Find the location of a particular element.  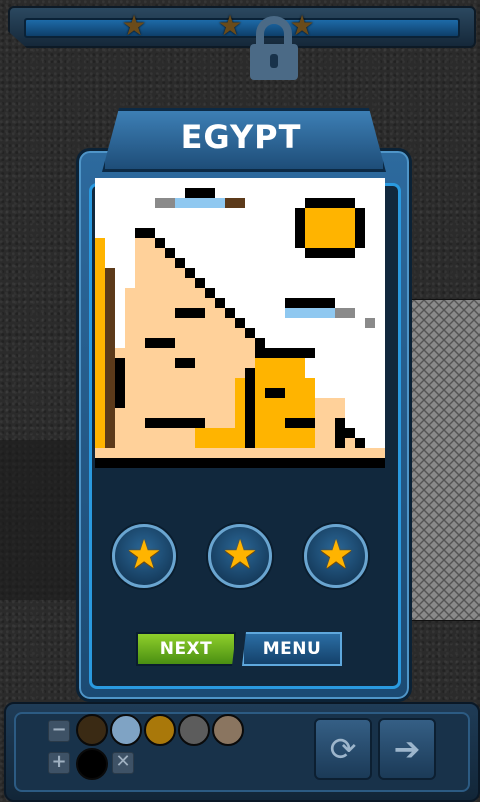

exit-icon: ➔ is located at coordinates (407, 749).